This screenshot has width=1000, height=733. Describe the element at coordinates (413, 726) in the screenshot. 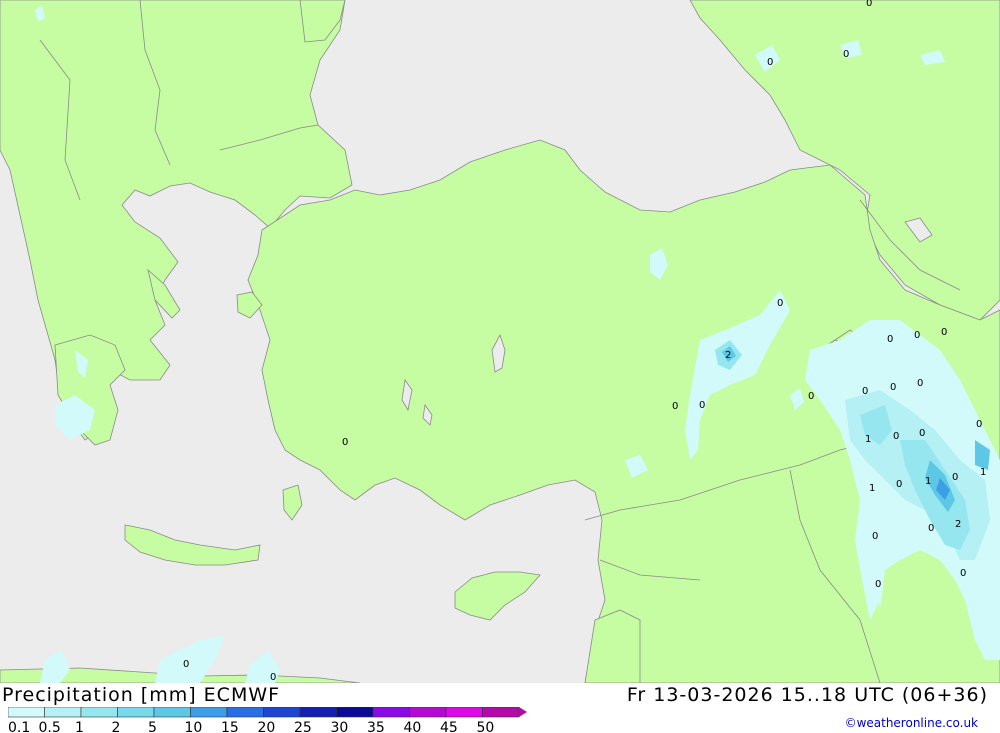

I see `legend-label: 40` at that location.